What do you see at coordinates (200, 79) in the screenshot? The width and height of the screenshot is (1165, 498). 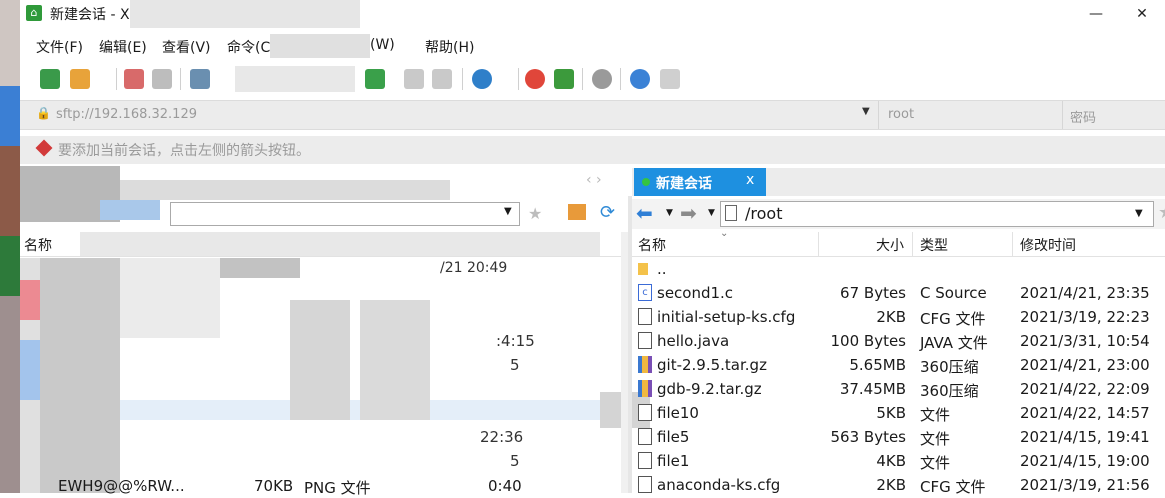 I see `properties-icon` at bounding box center [200, 79].